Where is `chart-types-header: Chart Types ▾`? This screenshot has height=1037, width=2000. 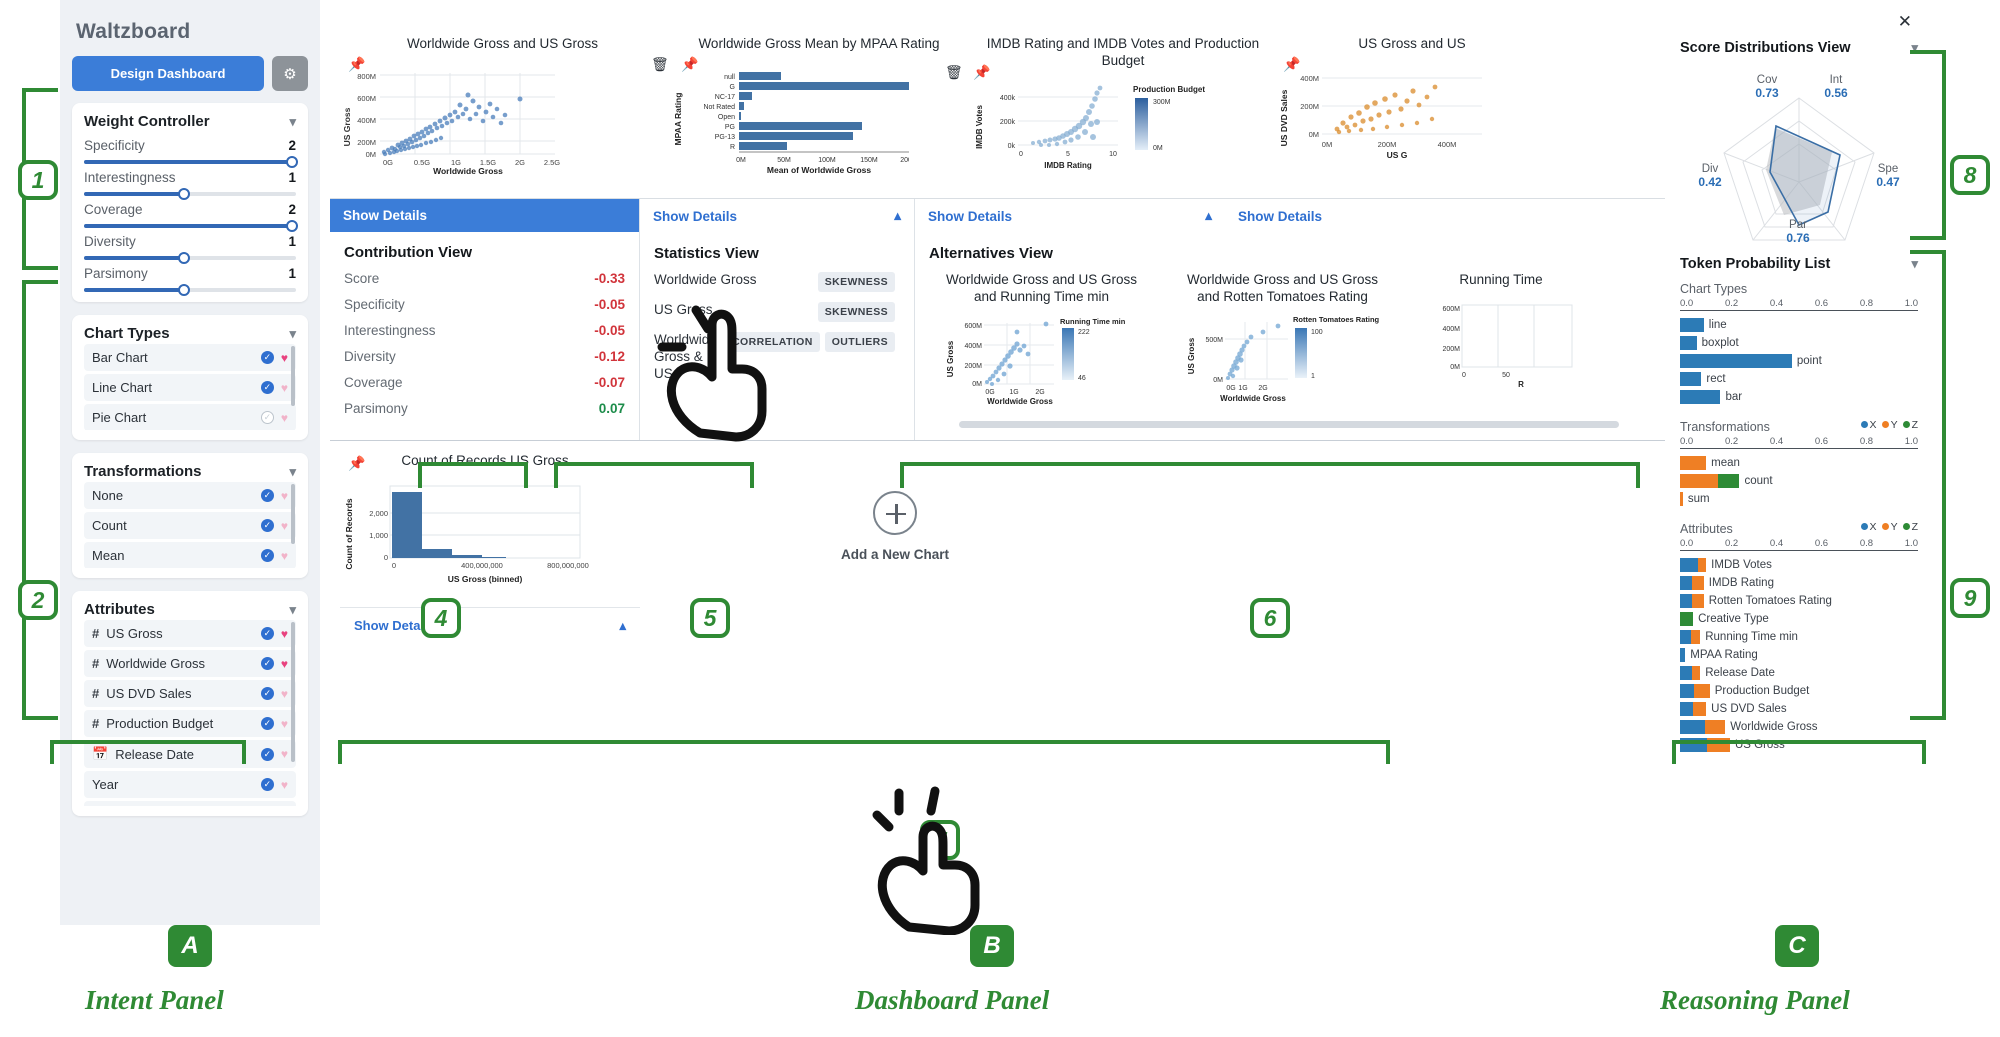 chart-types-header: Chart Types ▾ is located at coordinates (190, 334).